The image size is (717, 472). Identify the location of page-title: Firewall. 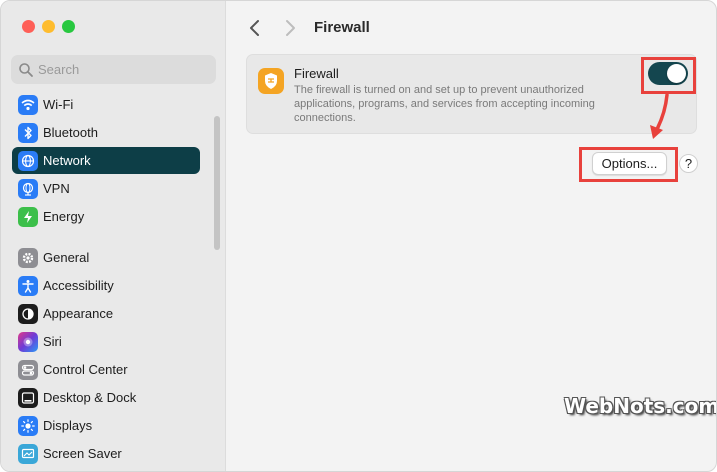
(342, 27).